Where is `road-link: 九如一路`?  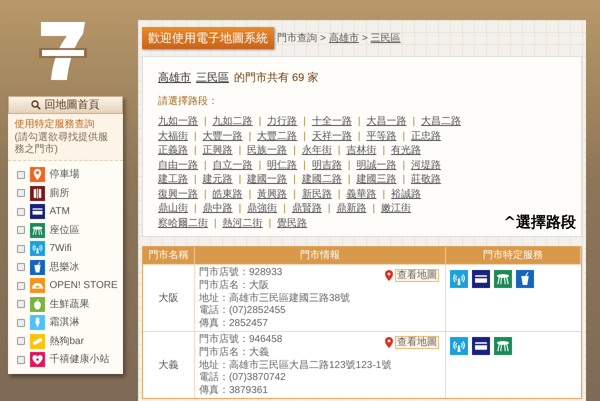 road-link: 九如一路 is located at coordinates (178, 122).